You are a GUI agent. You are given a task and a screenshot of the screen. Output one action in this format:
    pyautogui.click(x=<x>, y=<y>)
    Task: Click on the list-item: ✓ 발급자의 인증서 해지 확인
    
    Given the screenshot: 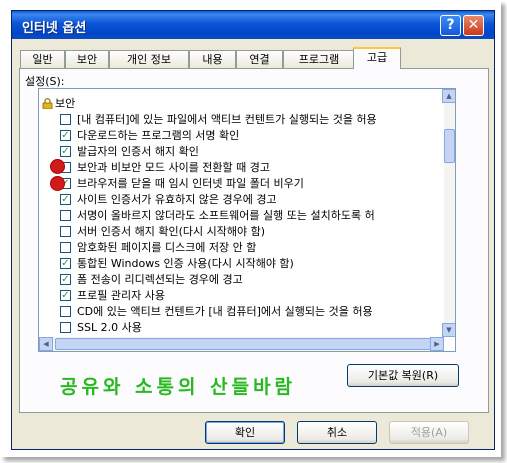 What is the action you would take?
    pyautogui.click(x=241, y=152)
    